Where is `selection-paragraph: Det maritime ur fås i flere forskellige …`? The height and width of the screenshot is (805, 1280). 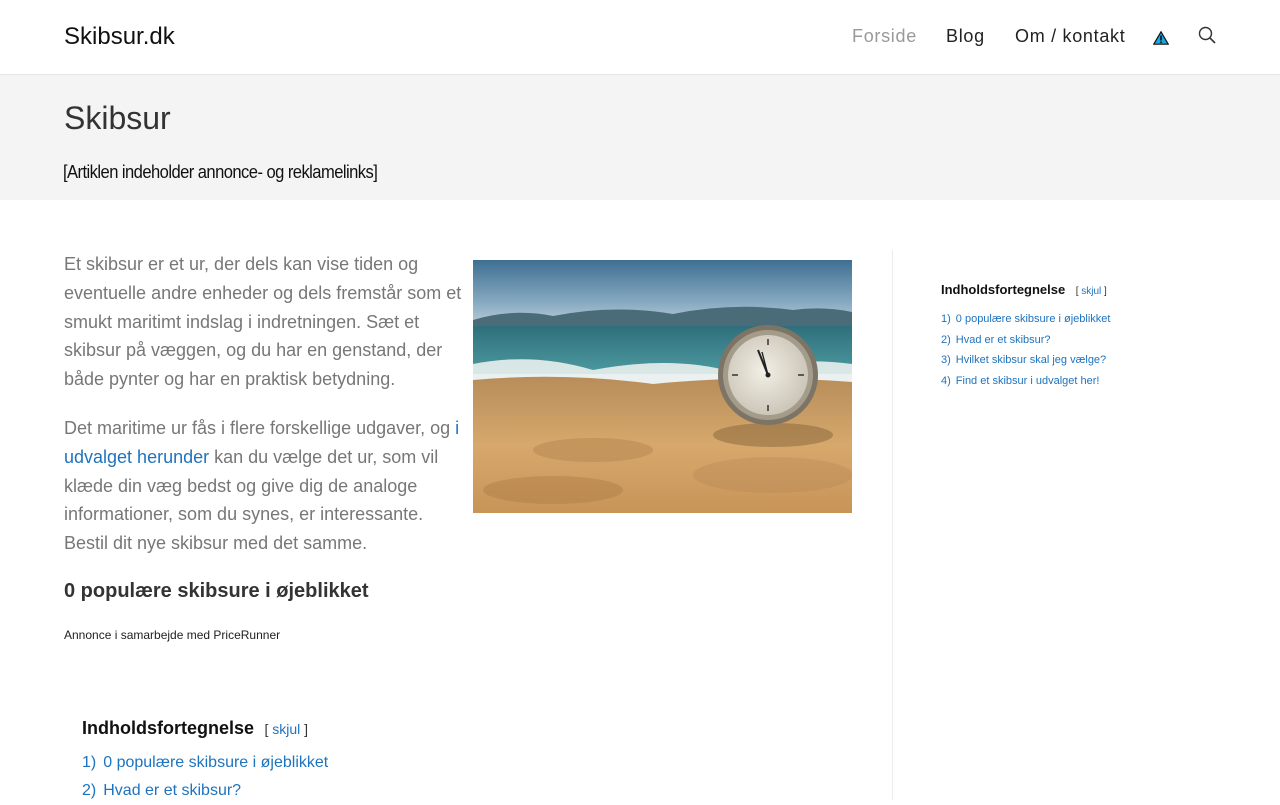 selection-paragraph: Det maritime ur fås i flere forskellige … is located at coordinates (266, 486).